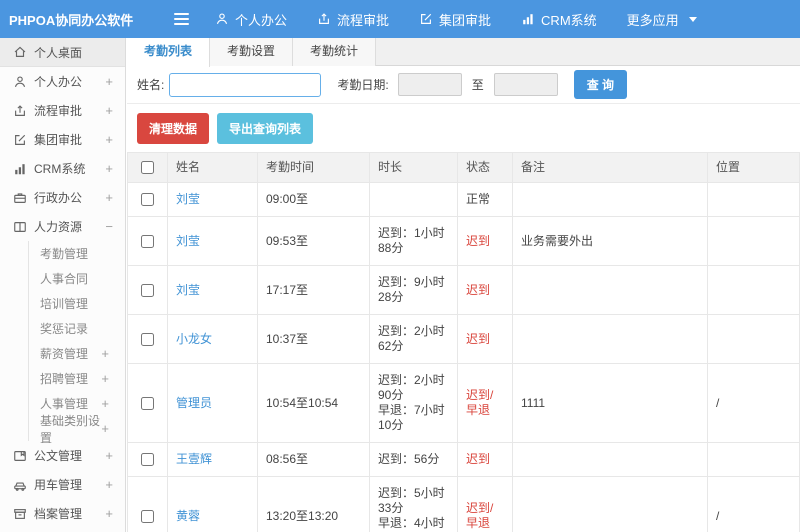 This screenshot has width=800, height=532. Describe the element at coordinates (265, 128) in the screenshot. I see `export-list-button: 导出查询列表` at that location.